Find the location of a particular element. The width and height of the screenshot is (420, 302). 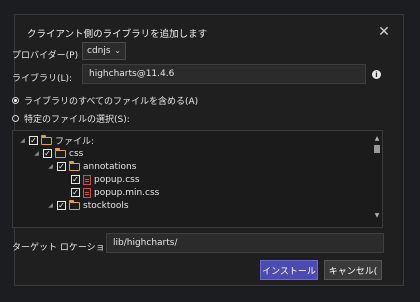

library-input-value: highcharts@11.4.6 is located at coordinates (132, 74).